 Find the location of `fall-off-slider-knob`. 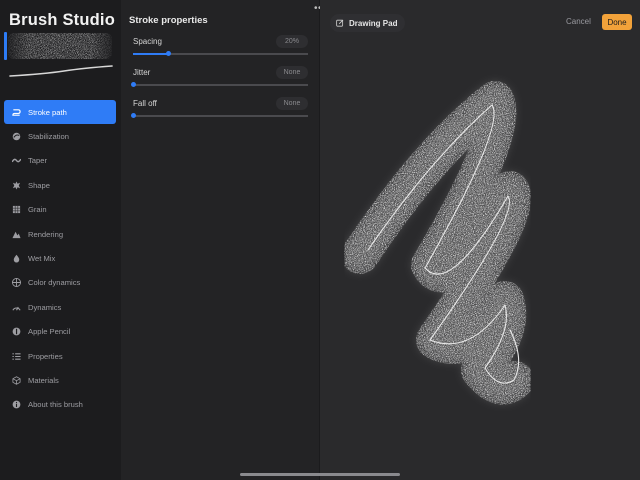

fall-off-slider-knob is located at coordinates (133, 115).